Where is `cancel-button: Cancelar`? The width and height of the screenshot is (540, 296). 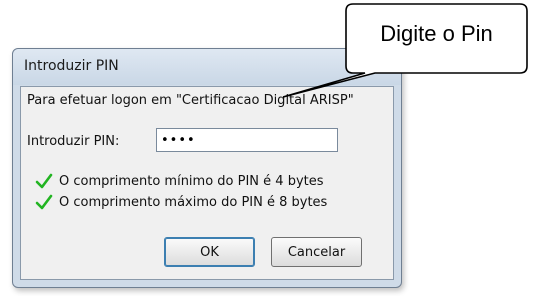 cancel-button: Cancelar is located at coordinates (316, 252).